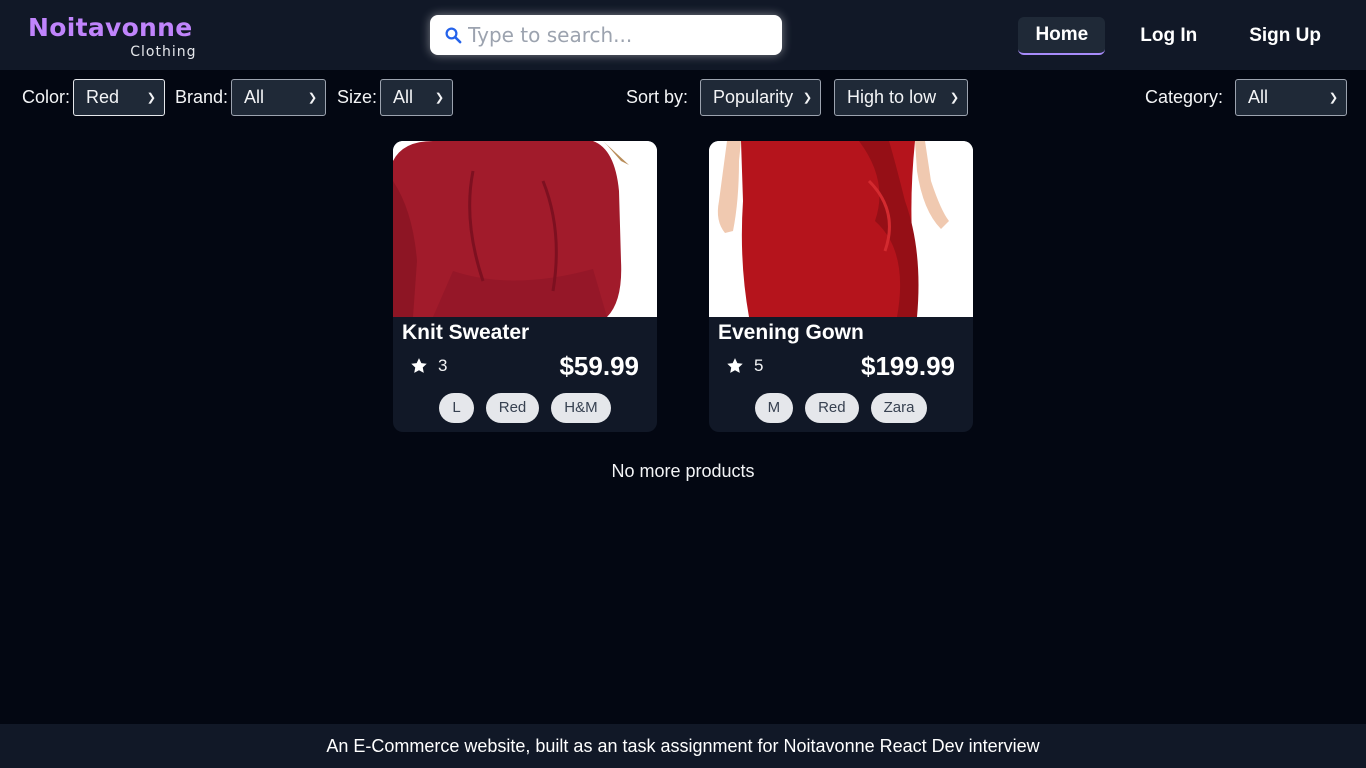 Image resolution: width=1366 pixels, height=768 pixels. Describe the element at coordinates (103, 97) in the screenshot. I see `color-select-value: Red` at that location.